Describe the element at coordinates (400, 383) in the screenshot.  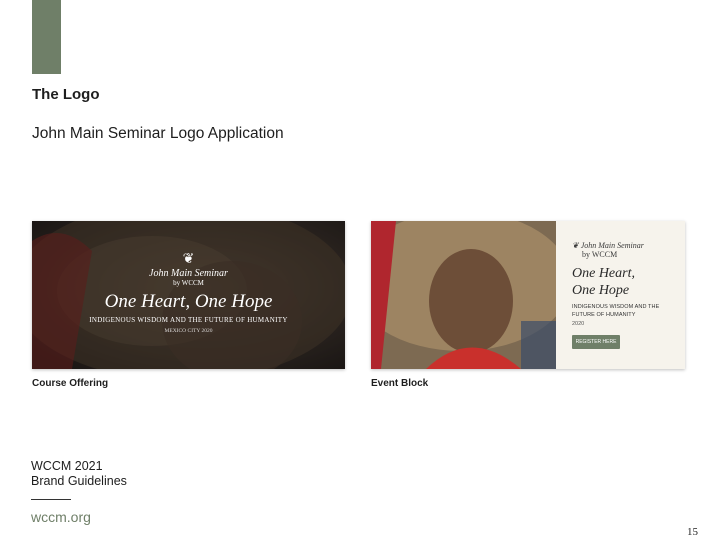
I see `caption-event-block: Event Block` at that location.